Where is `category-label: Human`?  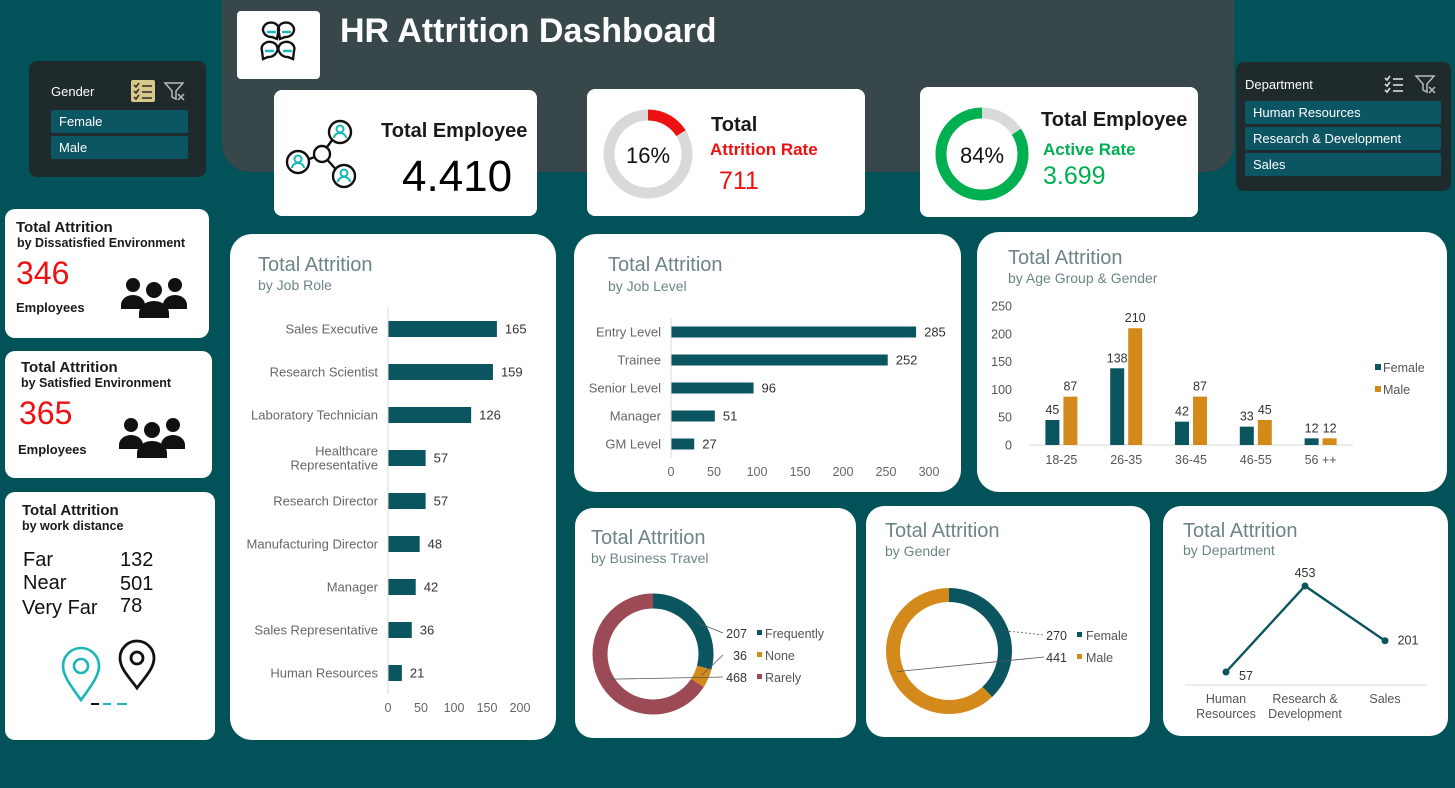
category-label: Human is located at coordinates (1226, 699).